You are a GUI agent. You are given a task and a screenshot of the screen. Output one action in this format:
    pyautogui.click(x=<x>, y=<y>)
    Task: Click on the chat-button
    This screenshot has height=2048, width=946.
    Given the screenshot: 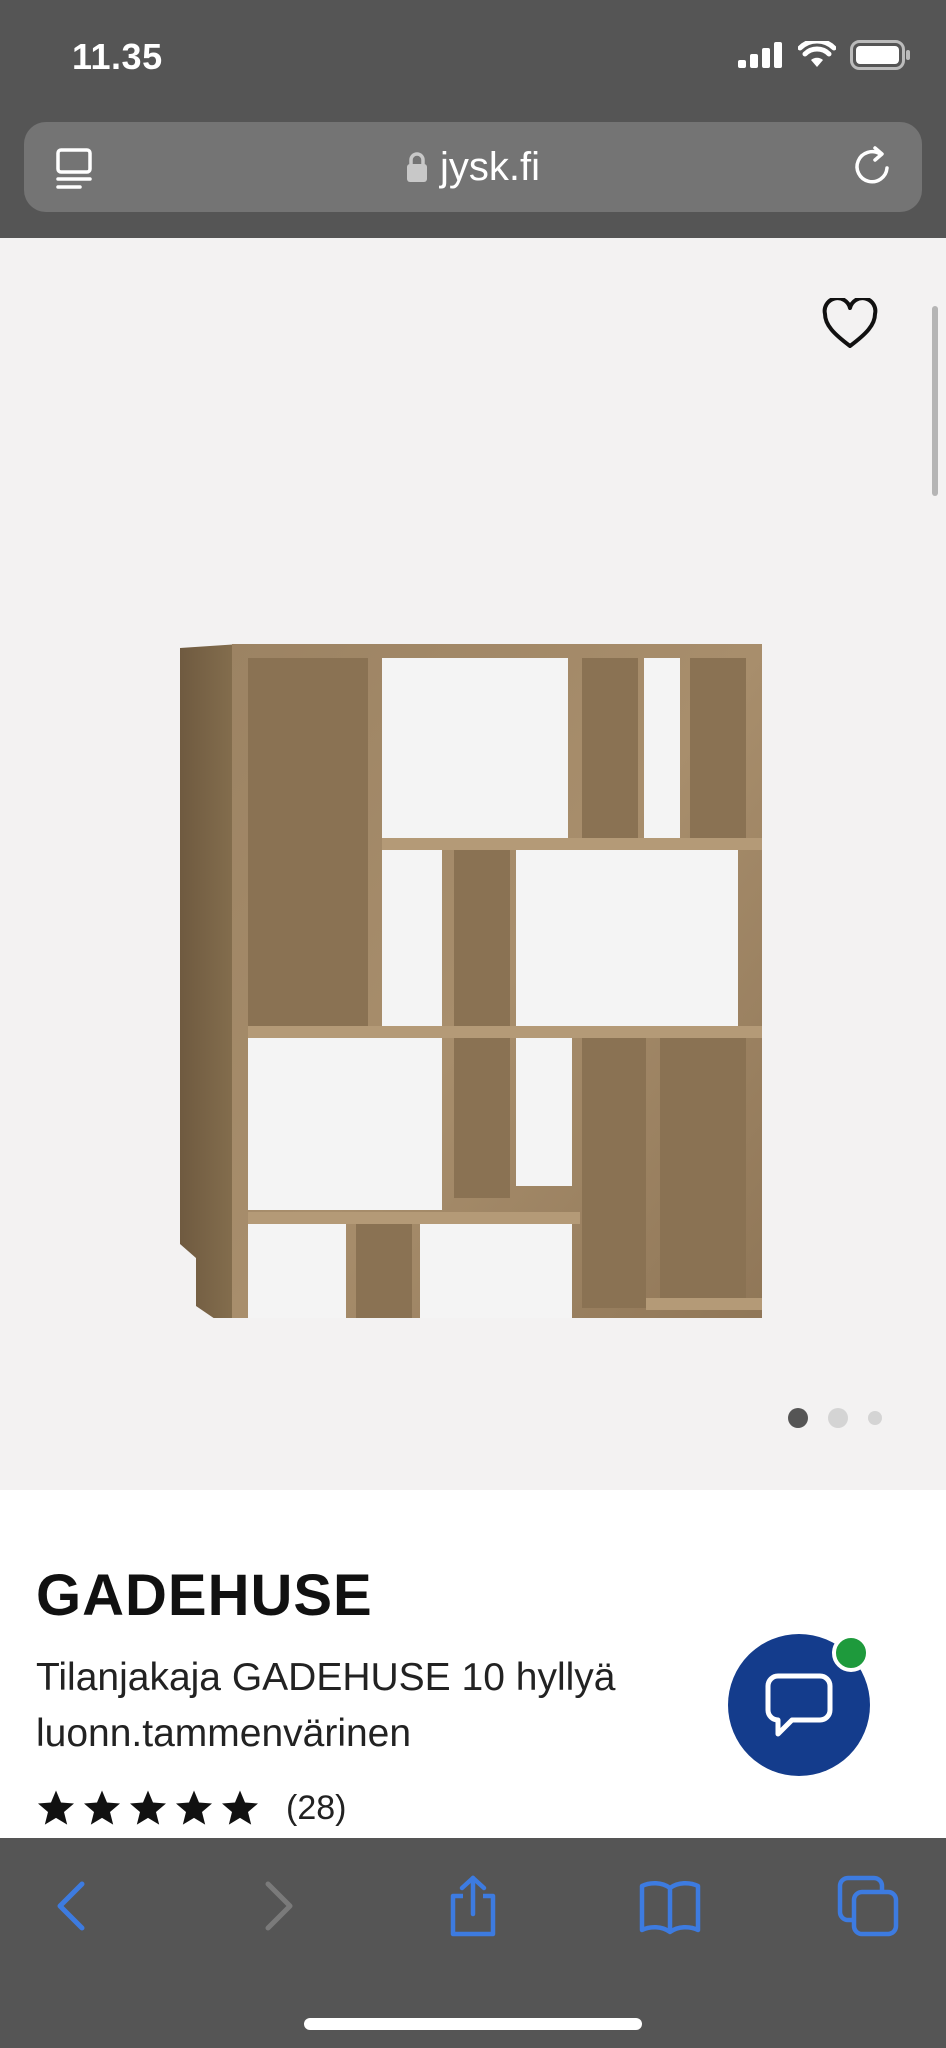 What is the action you would take?
    pyautogui.click(x=799, y=1705)
    